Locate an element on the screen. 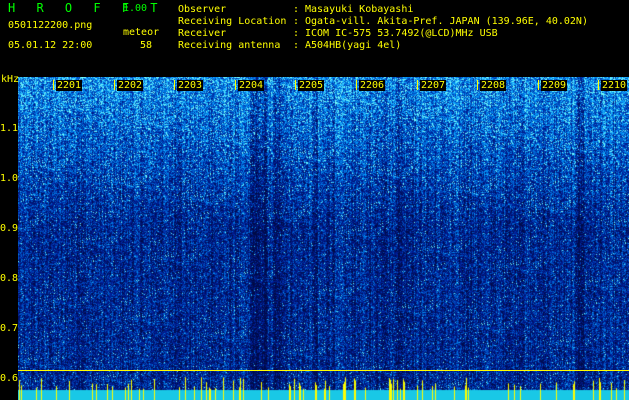 This screenshot has width=629, height=400. app-version: 1.00 is located at coordinates (135, 8).